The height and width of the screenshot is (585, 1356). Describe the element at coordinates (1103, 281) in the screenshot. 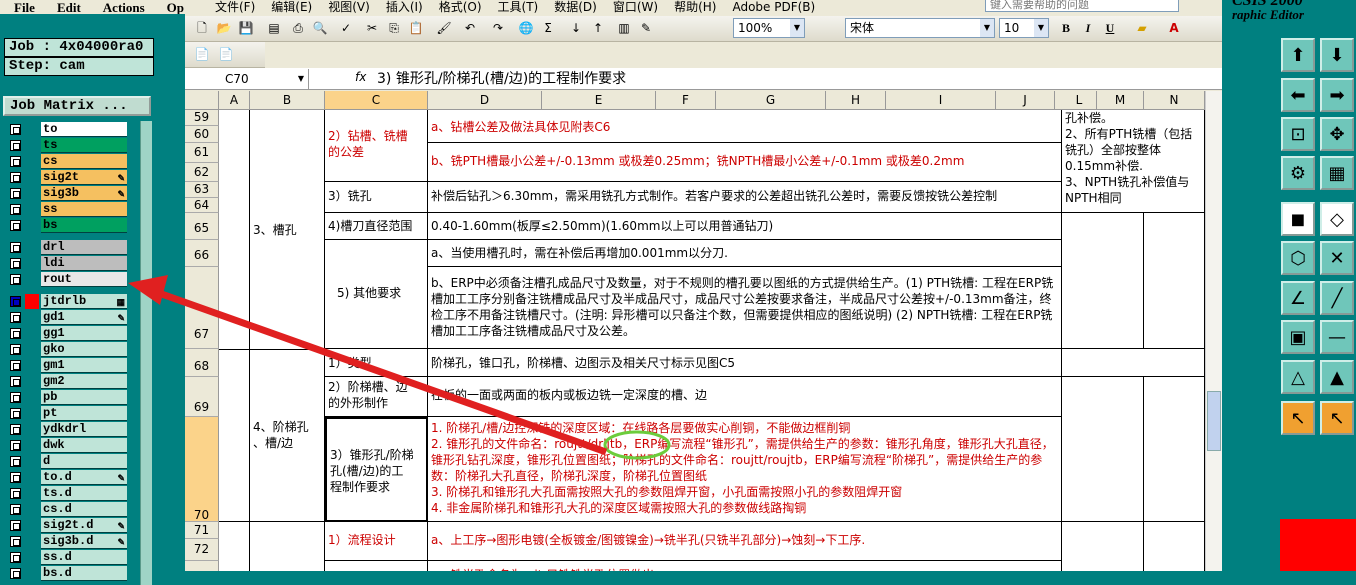

I see `cell-l-blank` at that location.